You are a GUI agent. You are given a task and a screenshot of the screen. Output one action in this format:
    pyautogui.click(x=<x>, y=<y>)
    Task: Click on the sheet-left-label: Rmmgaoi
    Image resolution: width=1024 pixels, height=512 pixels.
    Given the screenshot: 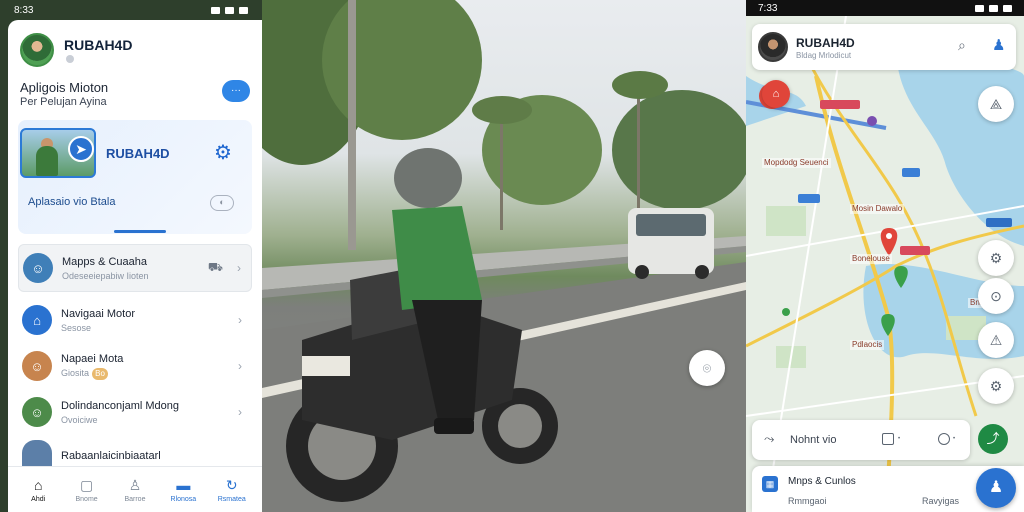 What is the action you would take?
    pyautogui.click(x=807, y=501)
    